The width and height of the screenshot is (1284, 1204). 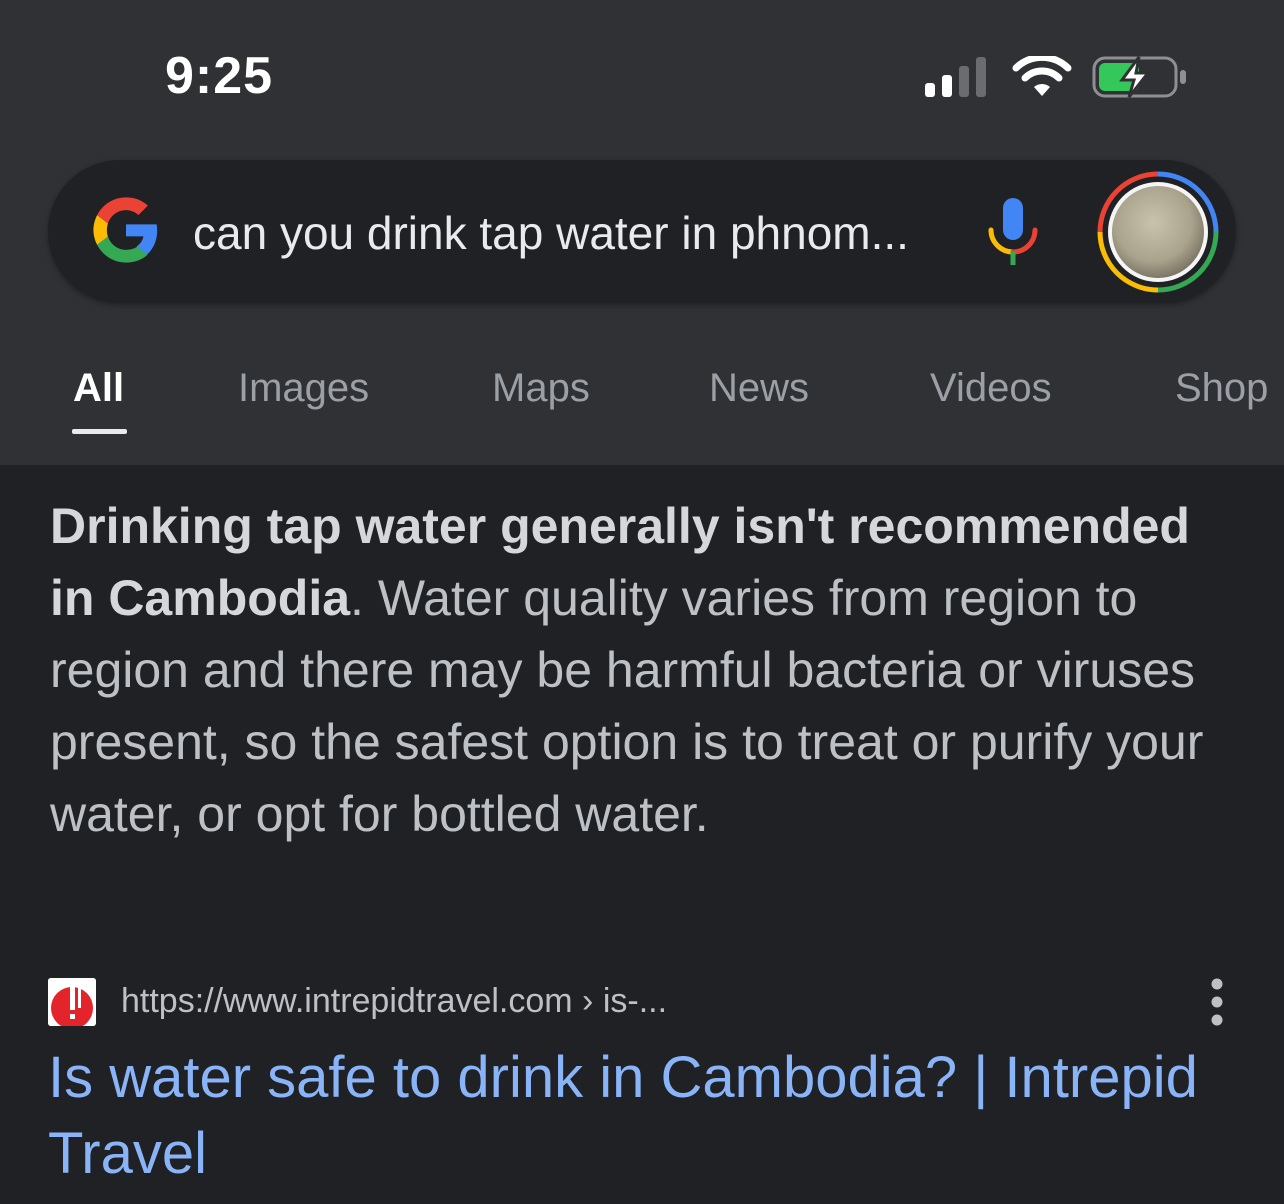 What do you see at coordinates (642, 400) in the screenshot?
I see `search-tabs: All Images Maps News Videos Shop` at bounding box center [642, 400].